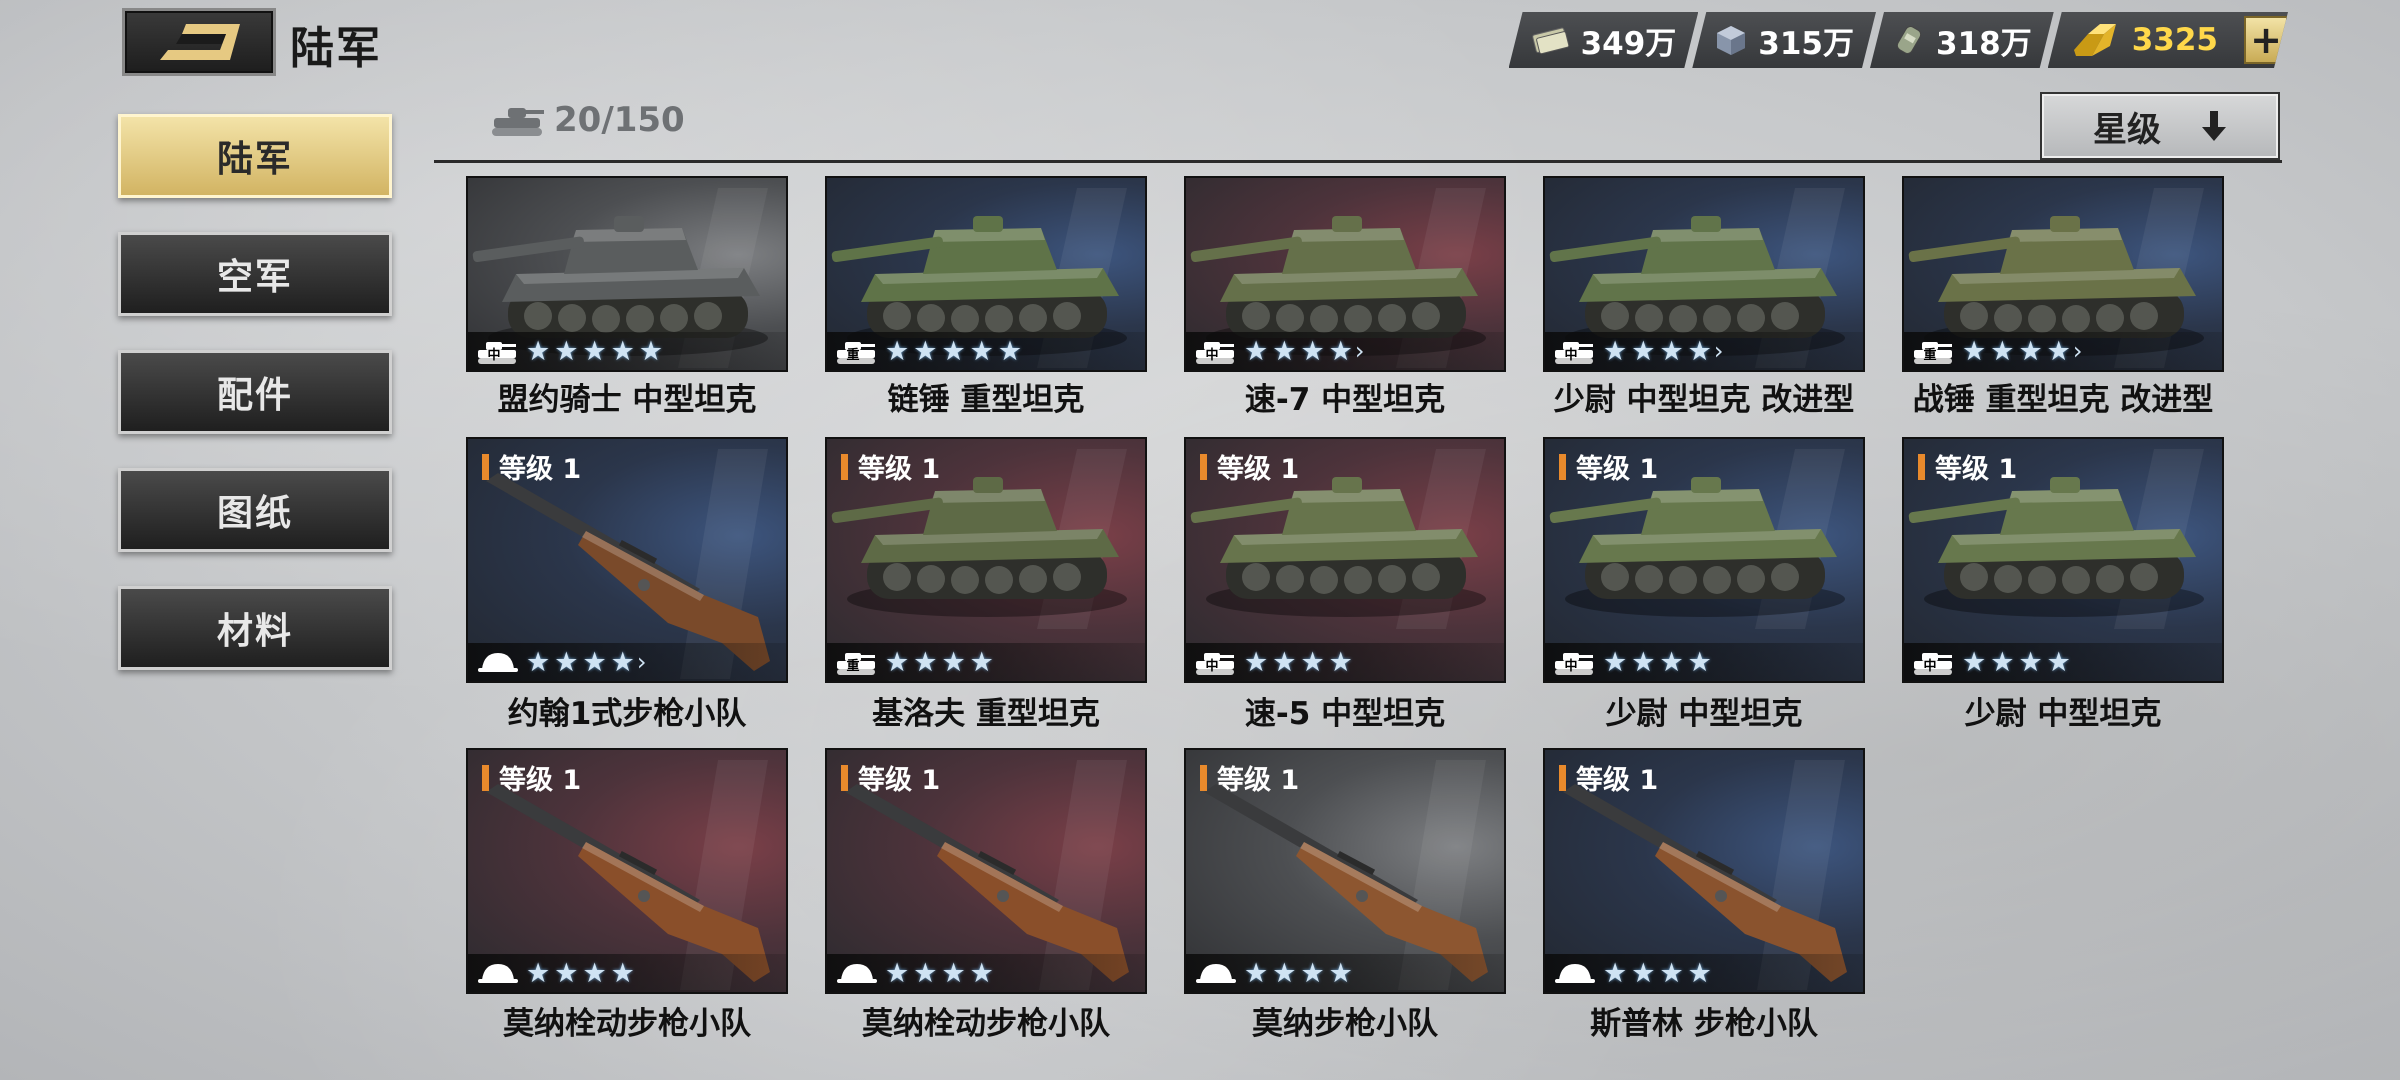 The width and height of the screenshot is (2400, 1080). Describe the element at coordinates (1345, 351) in the screenshot. I see `unit-footer: 中 ★ ★ ★ ★ ›` at that location.